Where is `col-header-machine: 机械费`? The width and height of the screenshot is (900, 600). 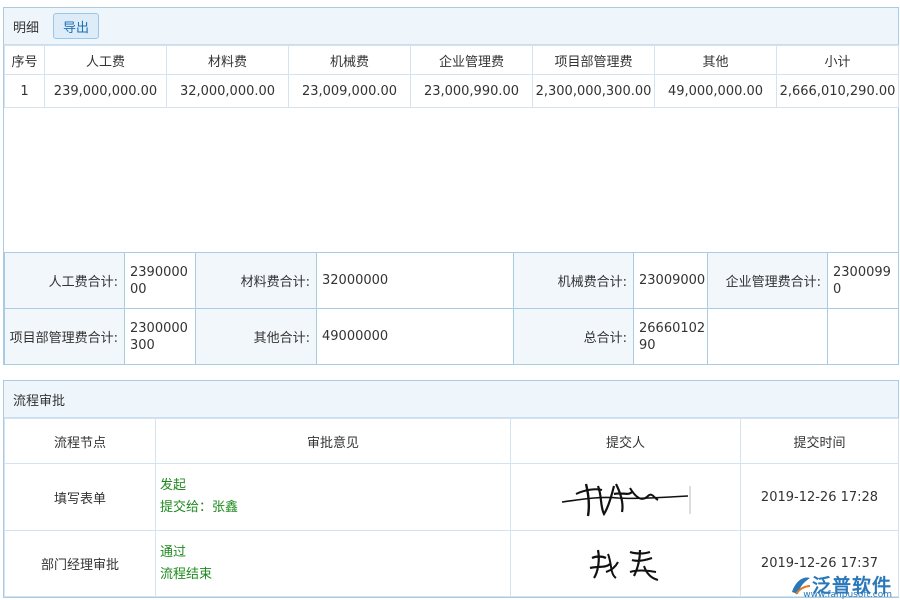 col-header-machine: 机械费 is located at coordinates (349, 60).